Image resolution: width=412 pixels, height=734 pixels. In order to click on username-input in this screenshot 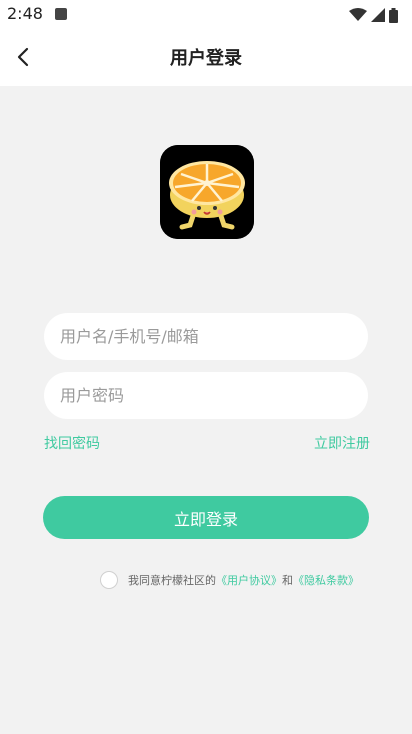, I will do `click(206, 336)`.